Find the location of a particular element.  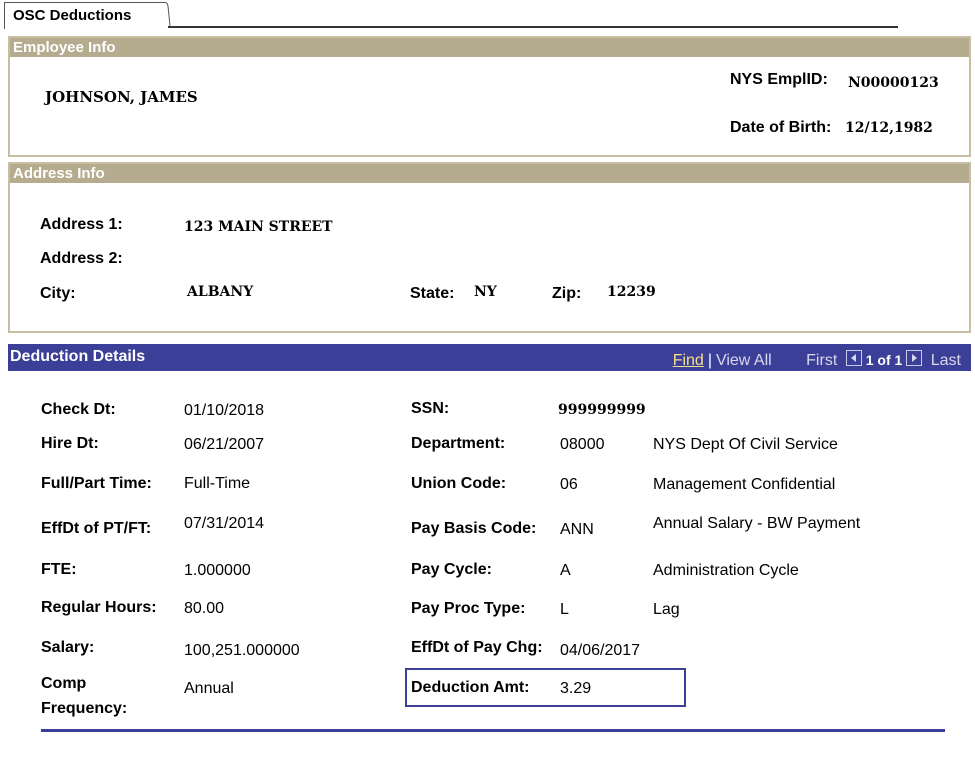

pay-basis-code-label: Pay Basis Code: is located at coordinates (474, 528).